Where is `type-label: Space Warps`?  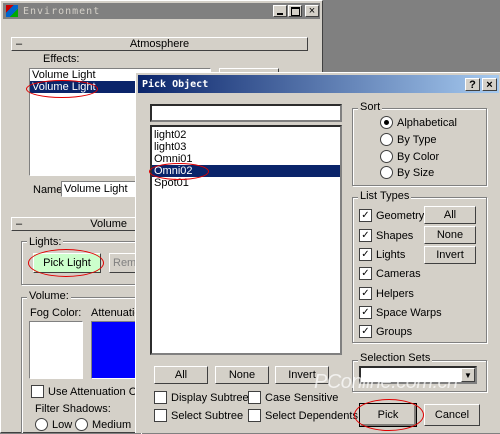 type-label: Space Warps is located at coordinates (409, 312).